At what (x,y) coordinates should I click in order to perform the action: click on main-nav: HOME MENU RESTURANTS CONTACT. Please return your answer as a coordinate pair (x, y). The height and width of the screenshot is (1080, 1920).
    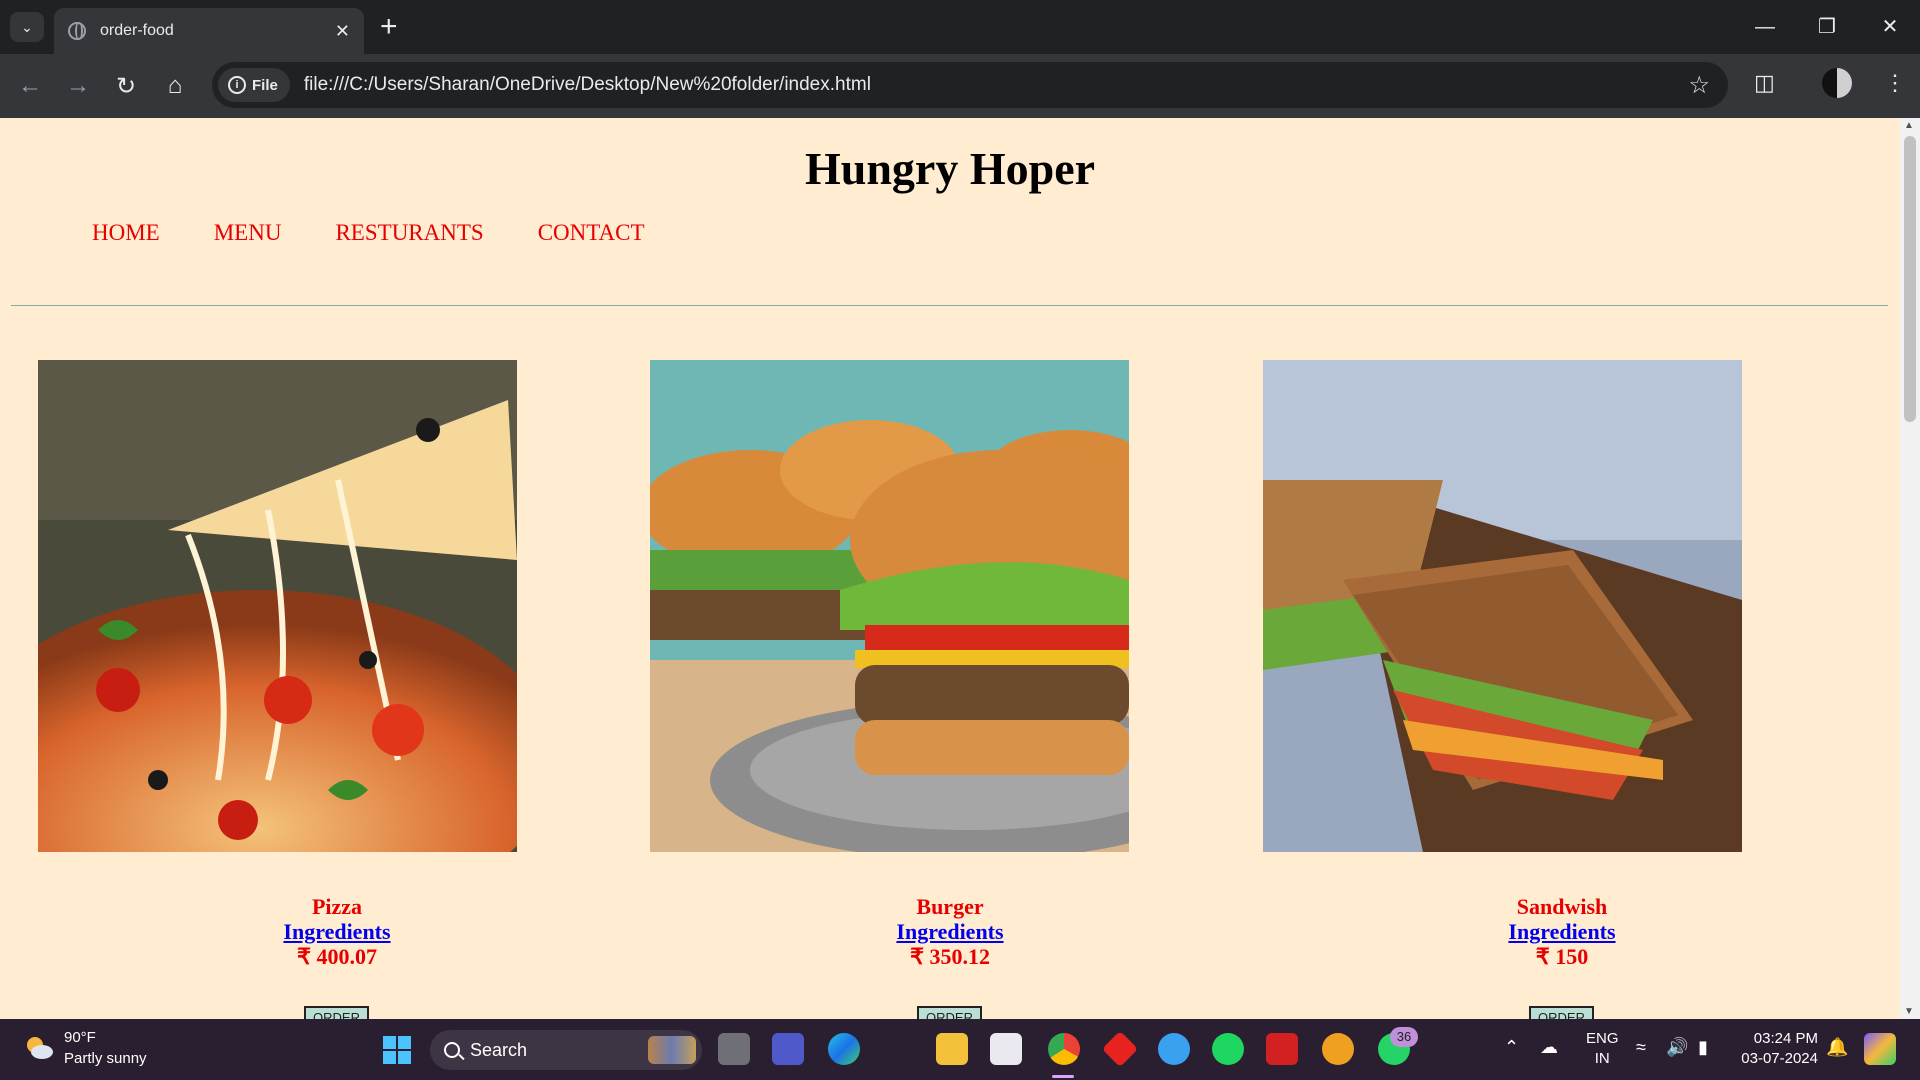
    Looking at the image, I should click on (368, 233).